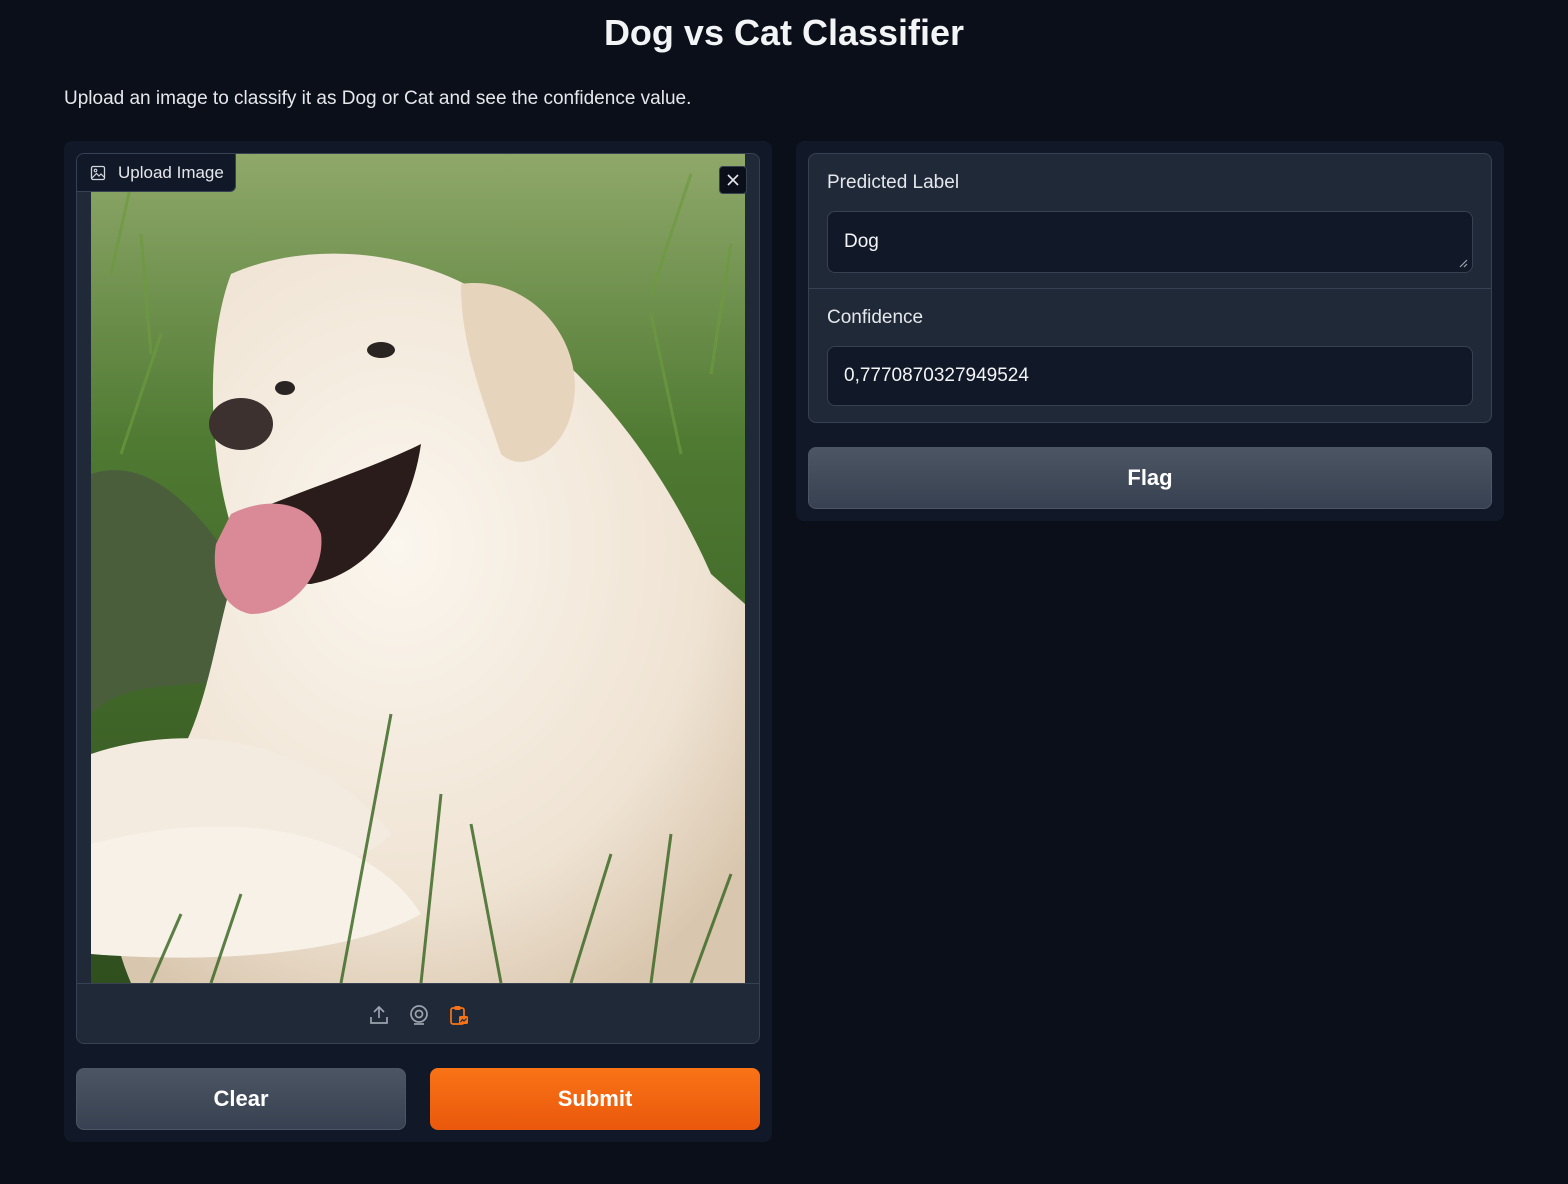  Describe the element at coordinates (595, 1099) in the screenshot. I see `submit-button: Submit` at that location.